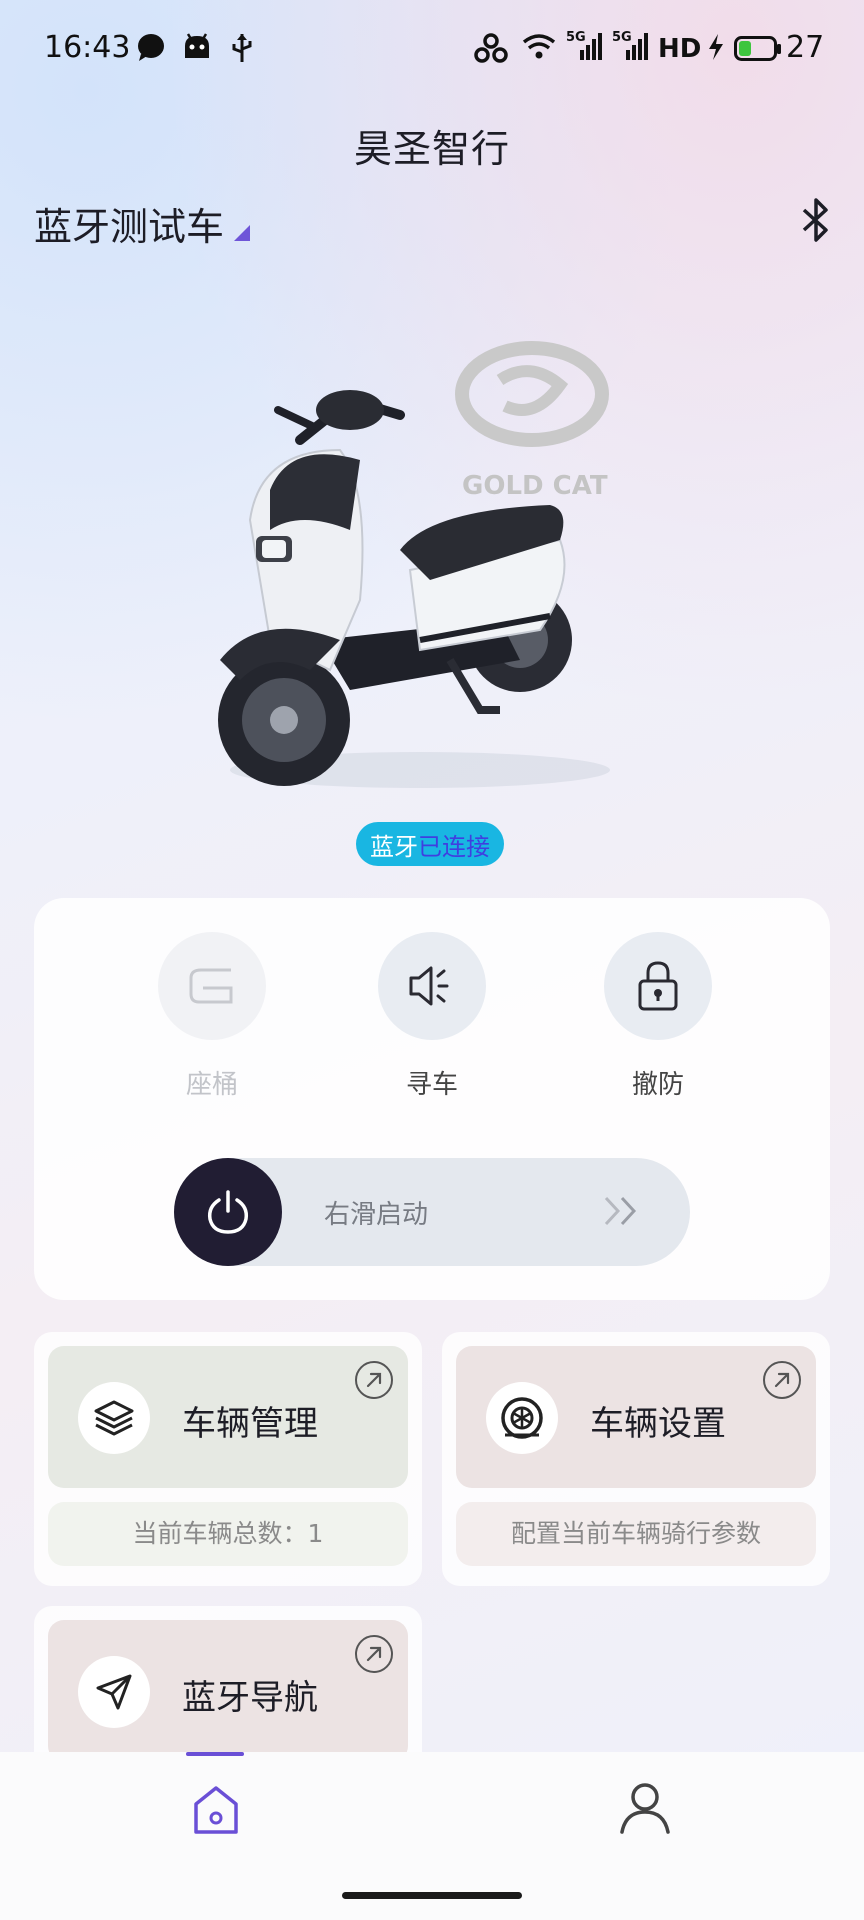 The width and height of the screenshot is (864, 1920). I want to click on chat-bubble-icon, so click(151, 47).